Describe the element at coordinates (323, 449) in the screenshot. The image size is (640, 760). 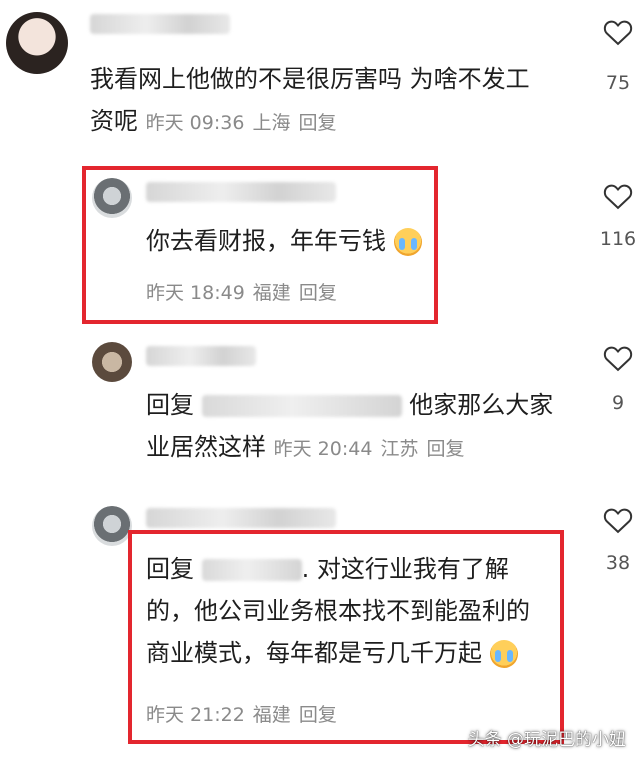
I see `comment-time: 昨天 20:44` at that location.